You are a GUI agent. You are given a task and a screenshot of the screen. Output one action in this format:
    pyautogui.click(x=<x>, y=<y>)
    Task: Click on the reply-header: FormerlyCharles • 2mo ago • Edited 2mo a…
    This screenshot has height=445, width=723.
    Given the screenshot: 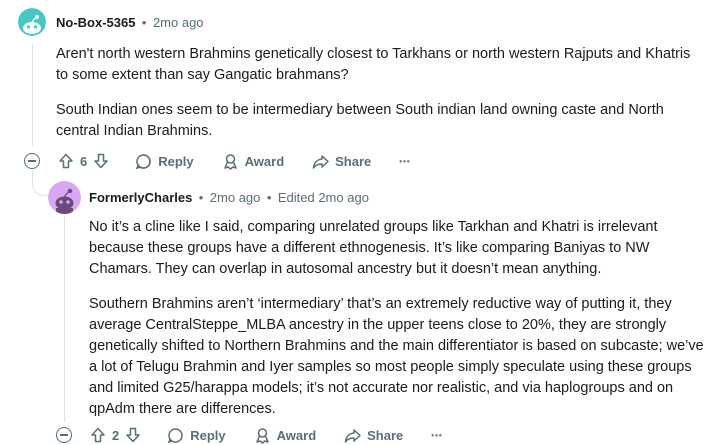 What is the action you would take?
    pyautogui.click(x=229, y=198)
    